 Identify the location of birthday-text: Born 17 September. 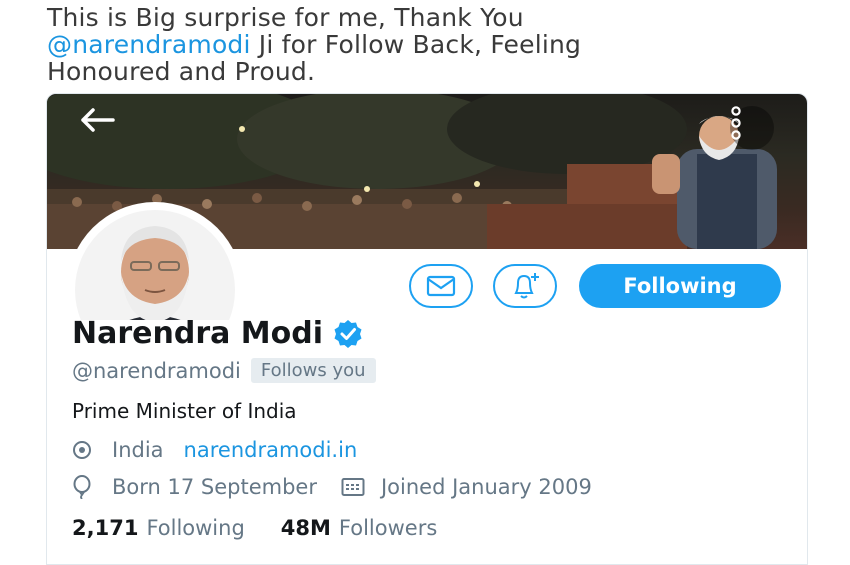
(214, 487).